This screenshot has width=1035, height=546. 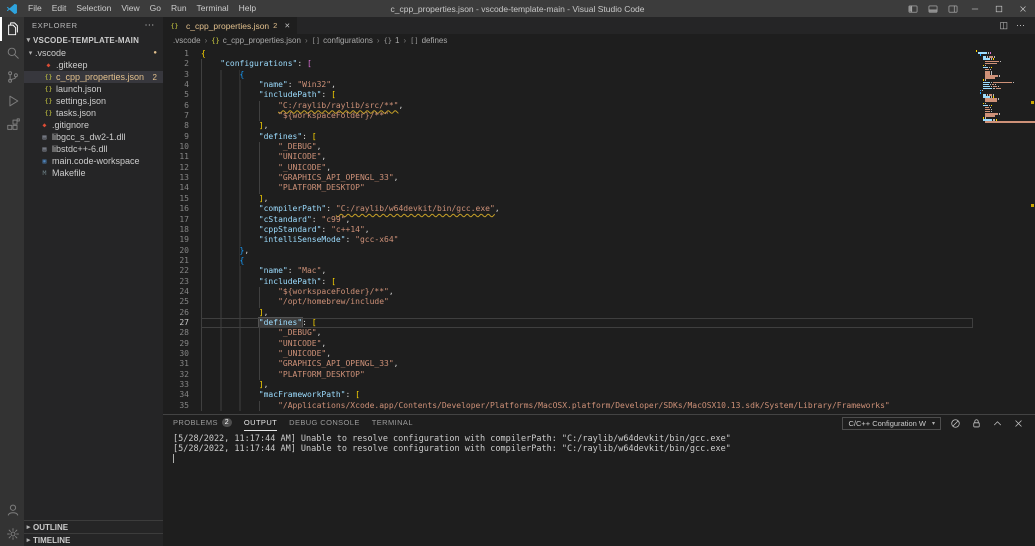 What do you see at coordinates (1023, 8) in the screenshot?
I see `close-window-button` at bounding box center [1023, 8].